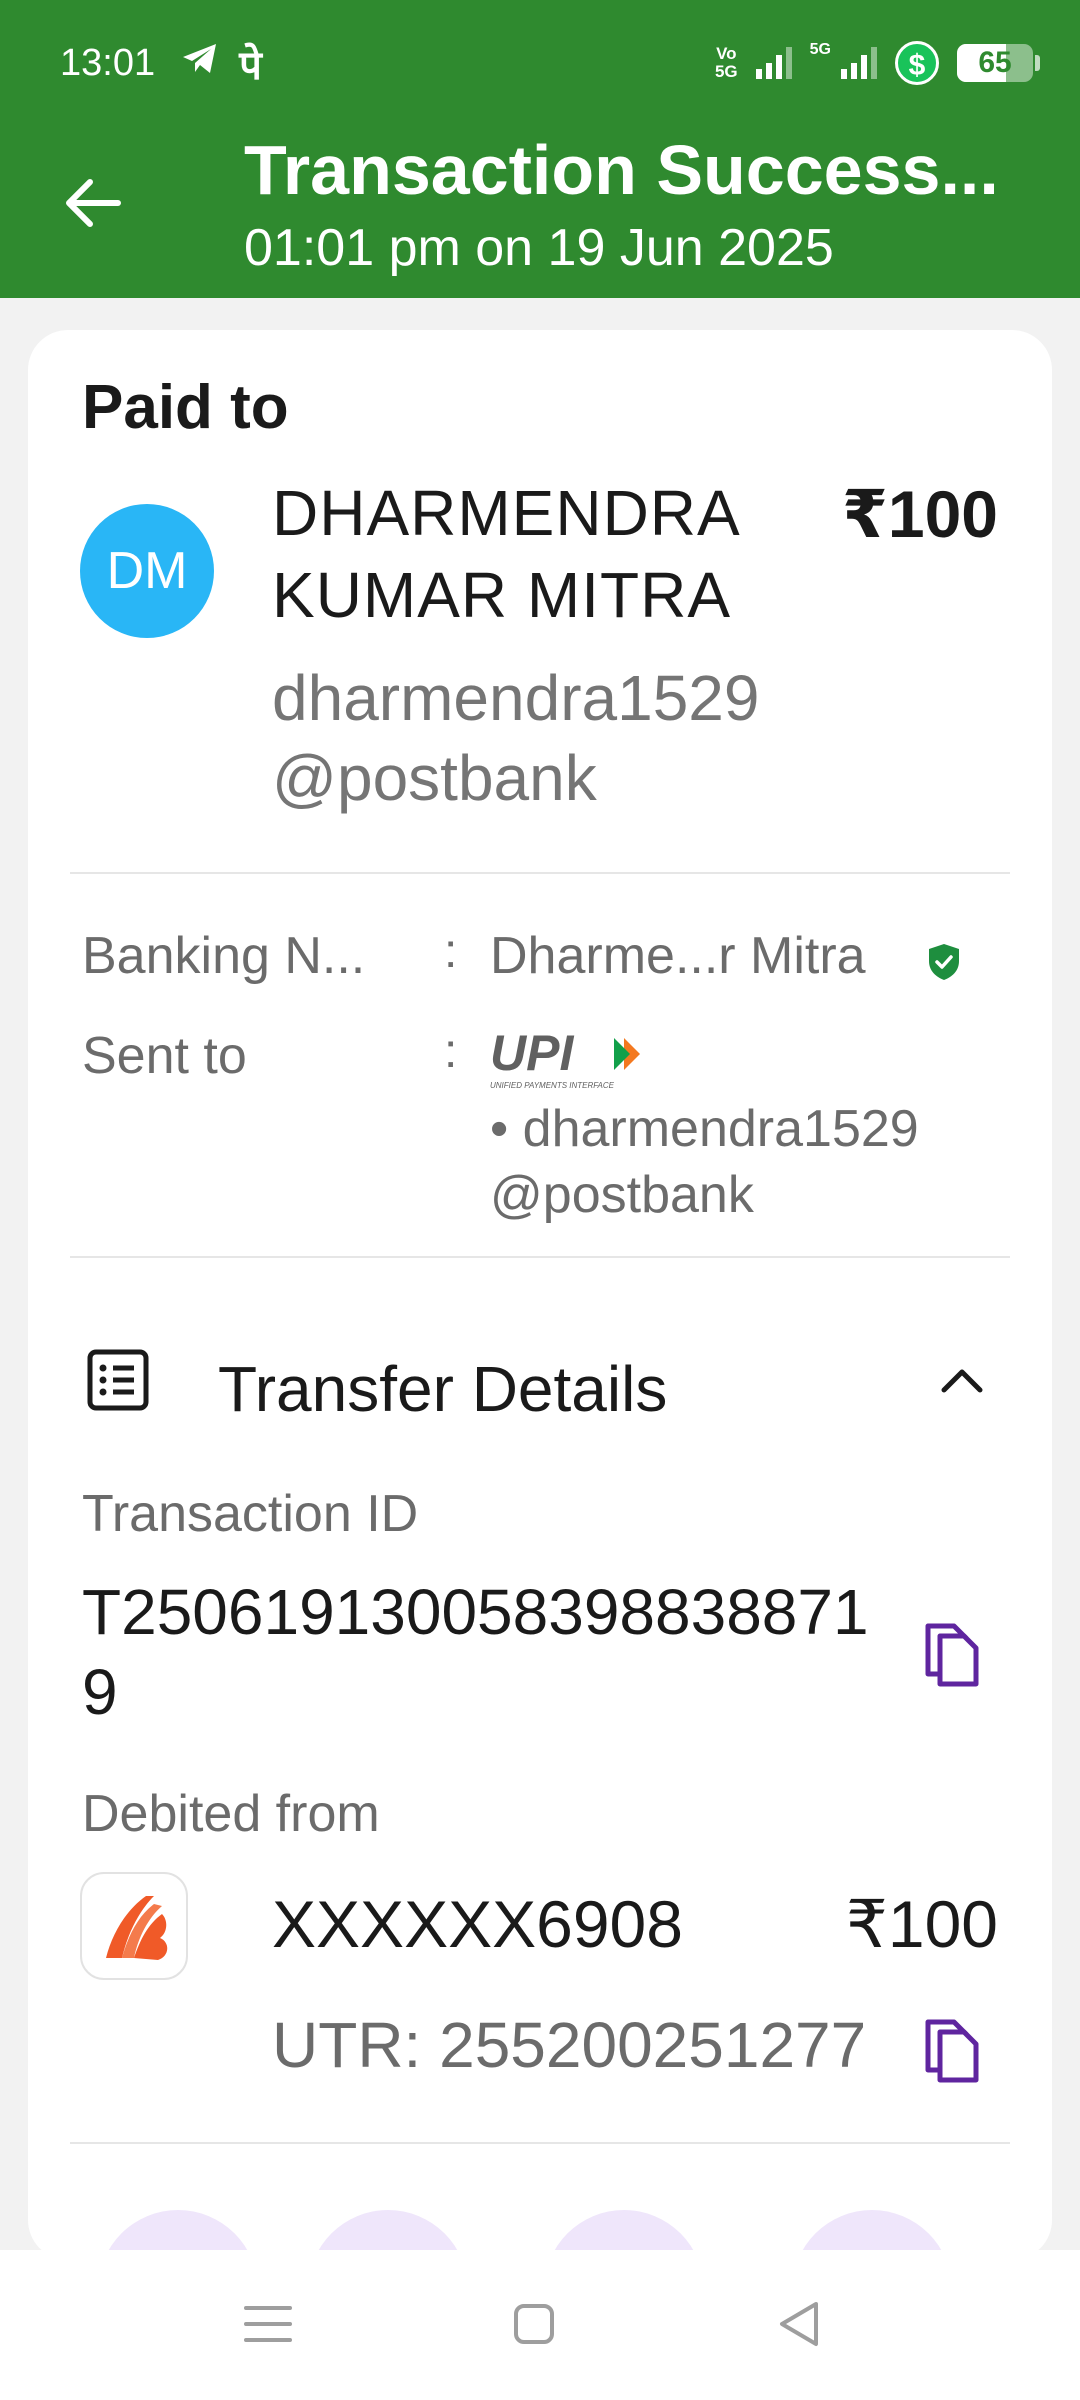  Describe the element at coordinates (859, 63) in the screenshot. I see `signal-sim2-icon` at that location.